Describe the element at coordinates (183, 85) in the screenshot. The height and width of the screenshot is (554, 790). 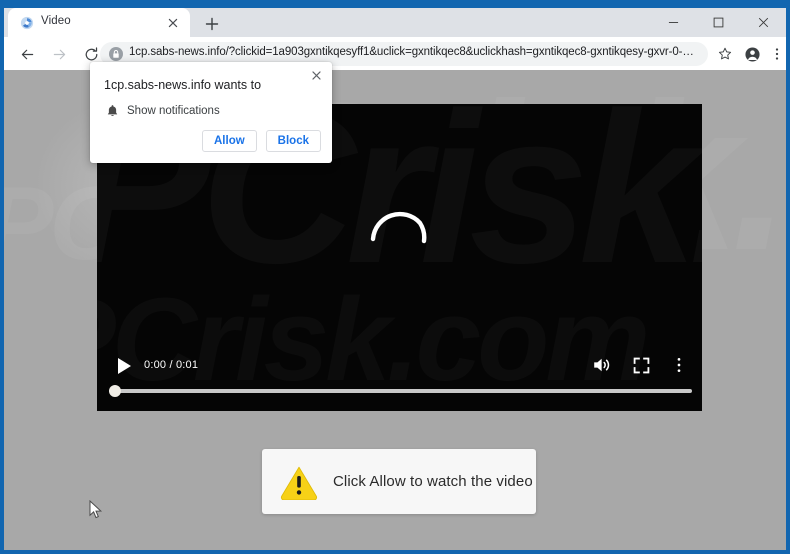
I see `popup-title: 1cp.sabs-news.info wants to` at that location.